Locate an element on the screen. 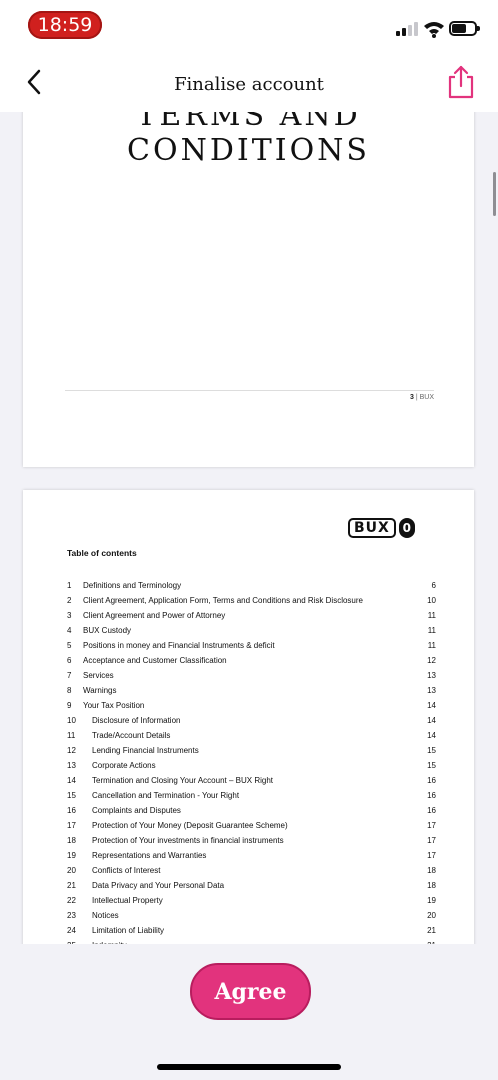  toc-label: Complaints and Disputes is located at coordinates (136, 810).